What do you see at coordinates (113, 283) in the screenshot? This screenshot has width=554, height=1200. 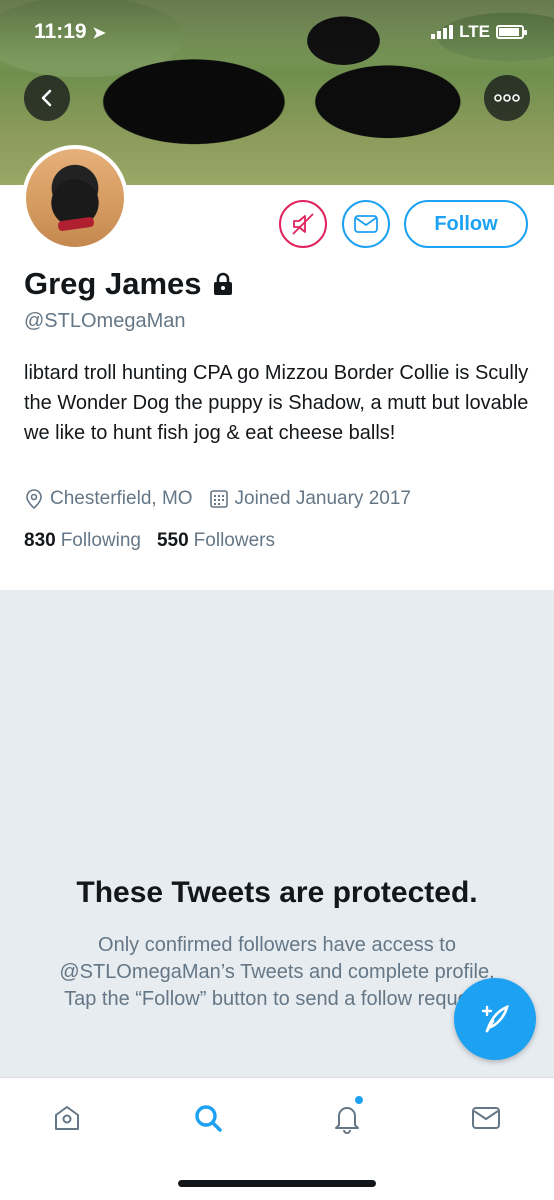 I see `profile-name: Greg James` at bounding box center [113, 283].